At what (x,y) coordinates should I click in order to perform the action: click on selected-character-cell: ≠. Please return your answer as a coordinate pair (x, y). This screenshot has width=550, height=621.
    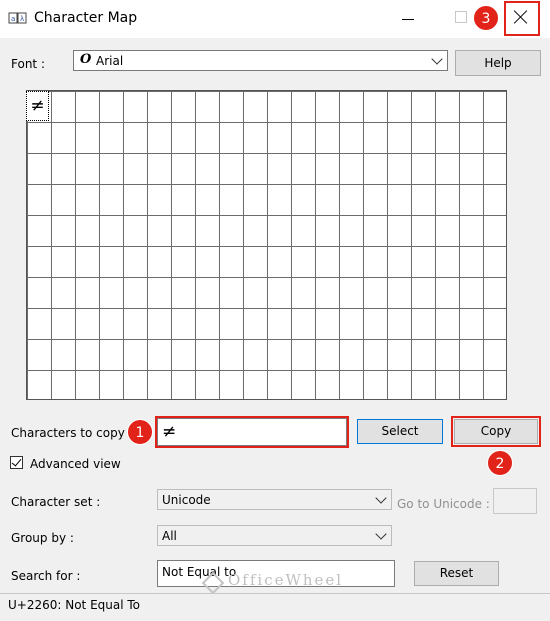
    Looking at the image, I should click on (37, 106).